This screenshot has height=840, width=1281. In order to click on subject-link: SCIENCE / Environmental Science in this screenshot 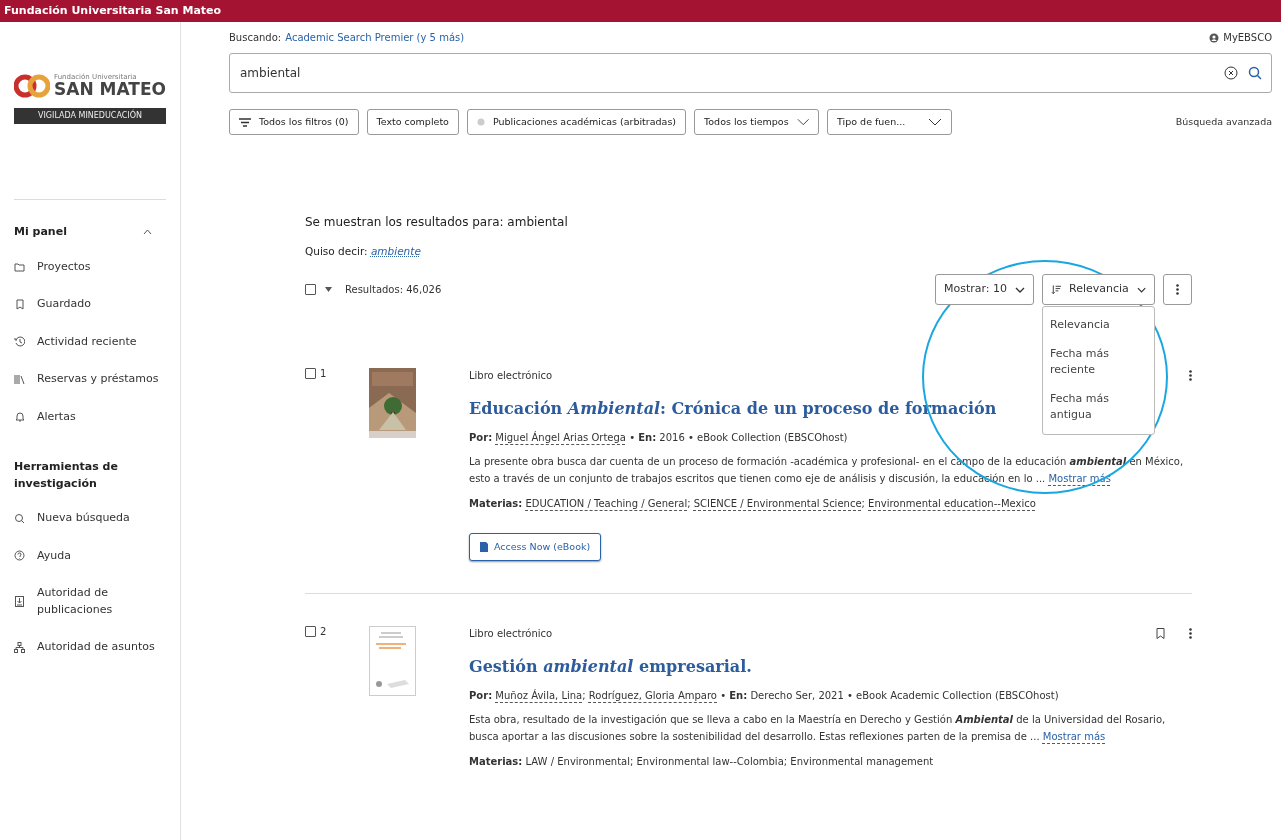, I will do `click(777, 503)`.